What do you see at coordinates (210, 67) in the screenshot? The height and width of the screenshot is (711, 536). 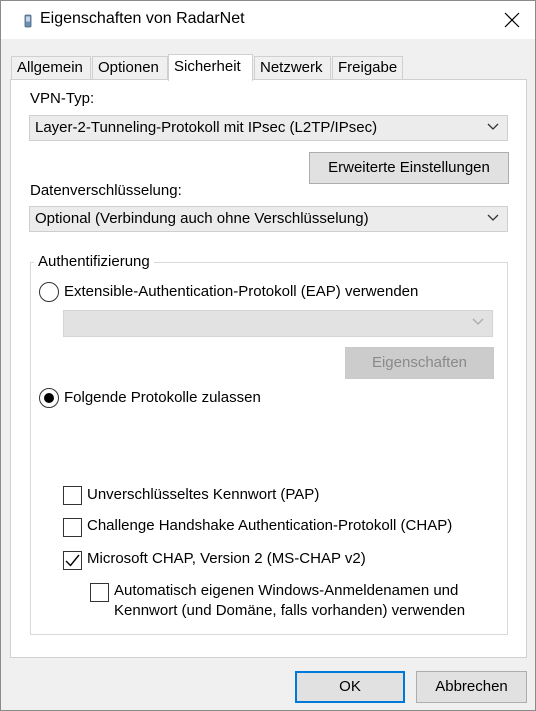 I see `tab-sicherheit: Sicherheit` at bounding box center [210, 67].